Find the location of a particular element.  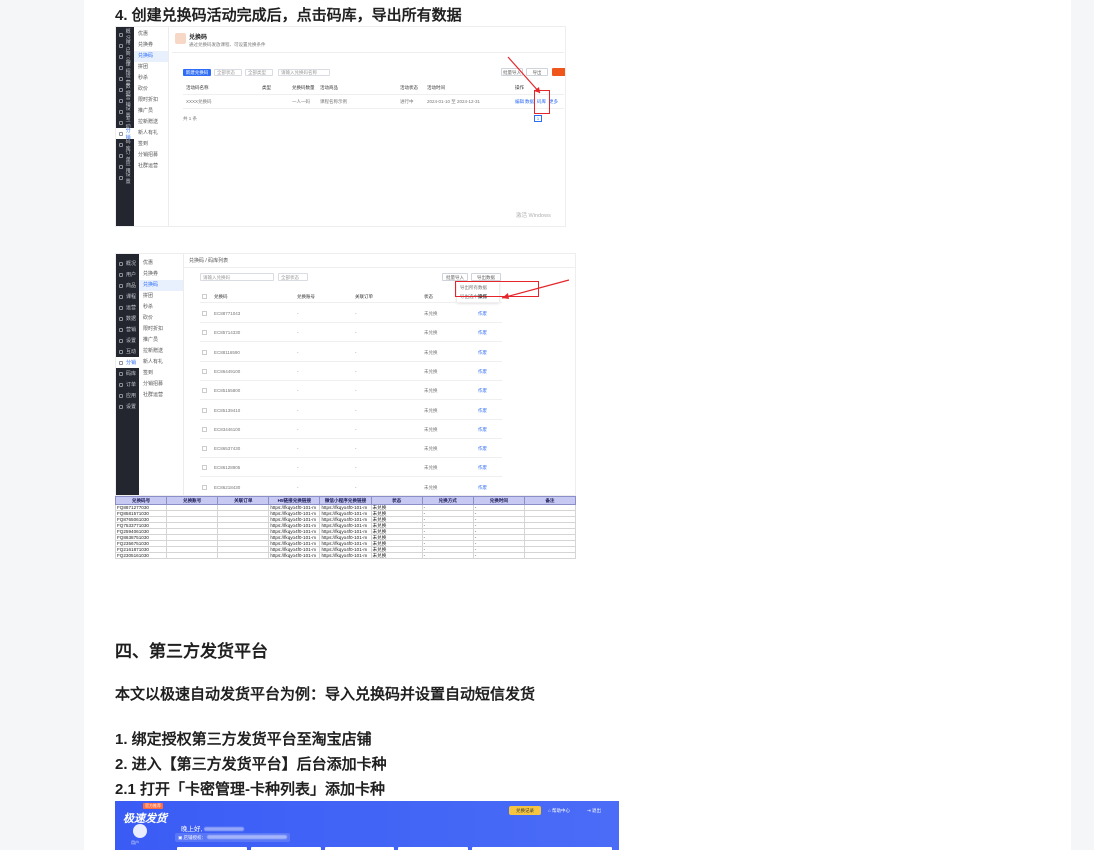

cell: EC85139410 is located at coordinates (227, 410).